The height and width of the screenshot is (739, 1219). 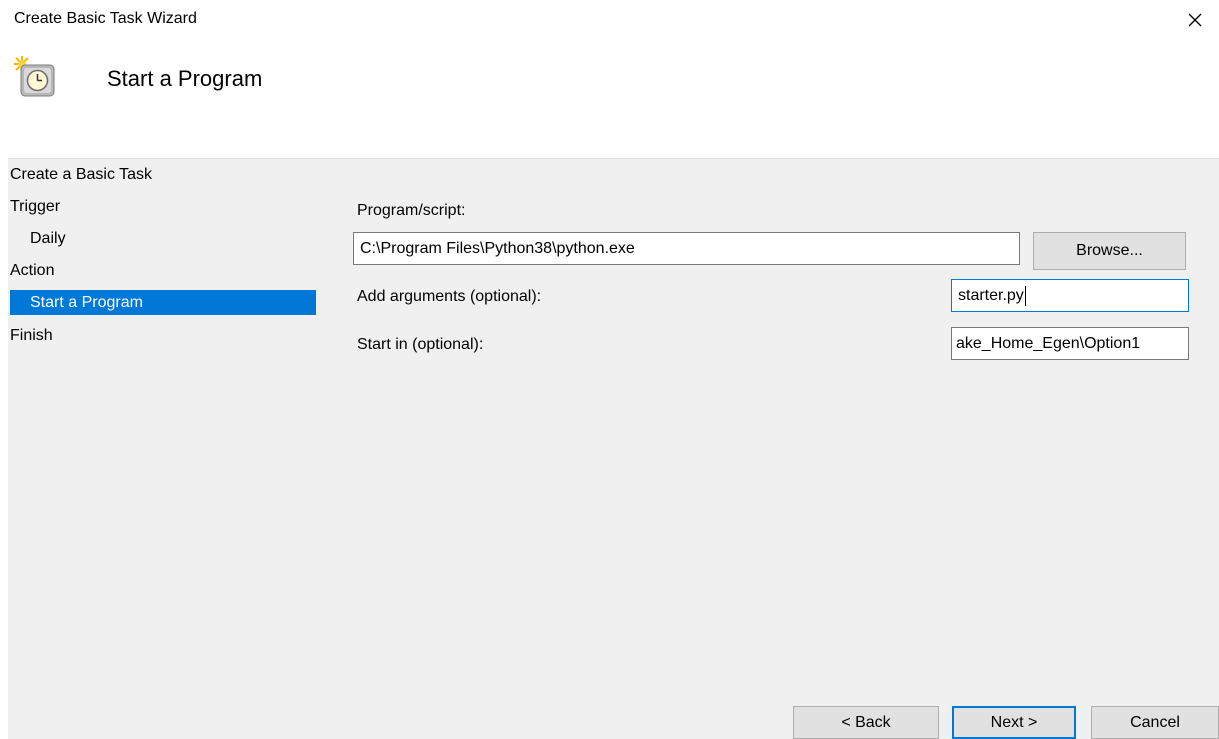 I want to click on nav-item-daily: Daily, so click(x=38, y=238).